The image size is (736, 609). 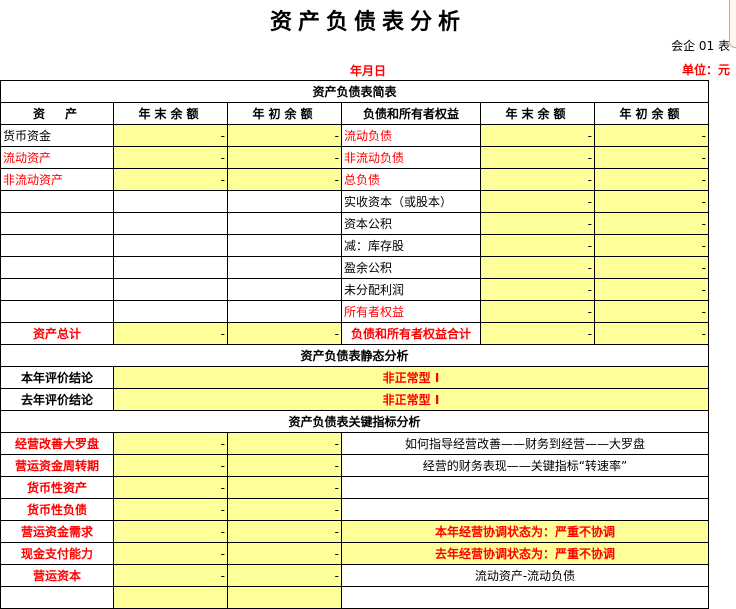 I want to click on row-label: 货币性负债, so click(x=57, y=509).